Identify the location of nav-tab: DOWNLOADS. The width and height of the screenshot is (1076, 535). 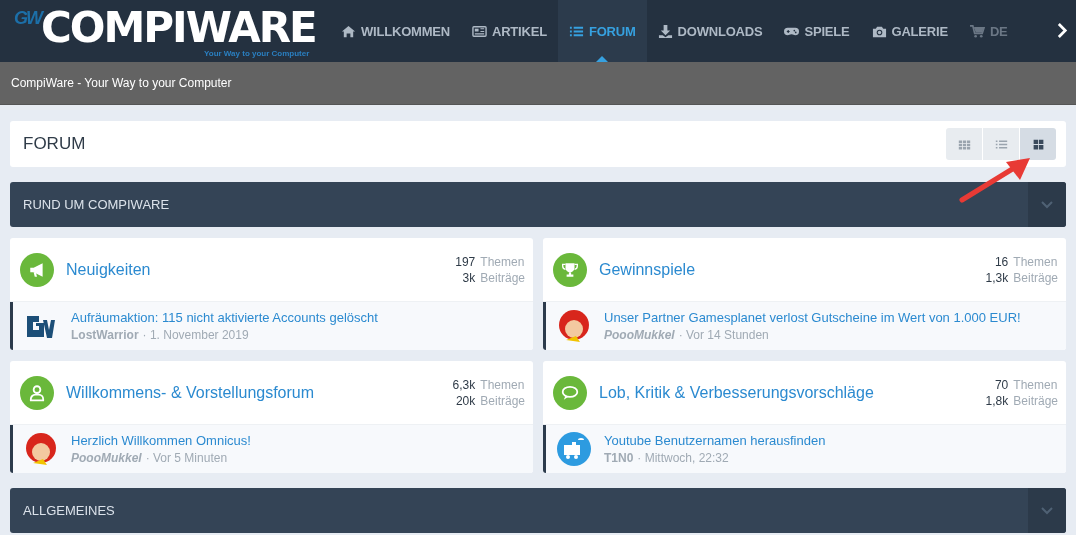
(710, 31).